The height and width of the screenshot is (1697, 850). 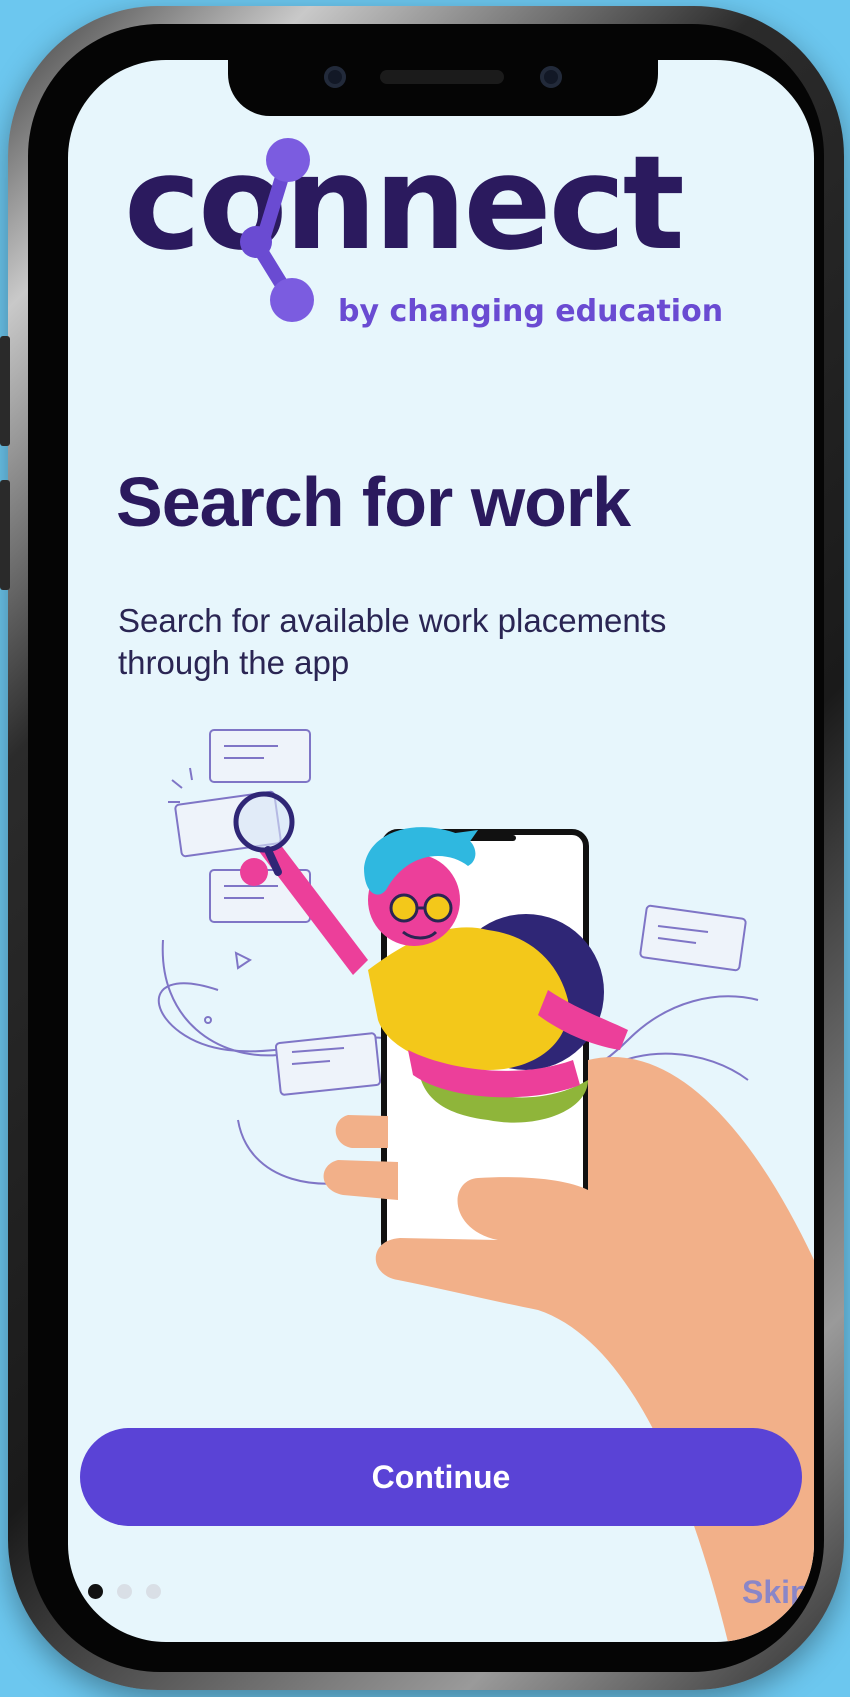 What do you see at coordinates (335, 77) in the screenshot?
I see `front-camera-icon` at bounding box center [335, 77].